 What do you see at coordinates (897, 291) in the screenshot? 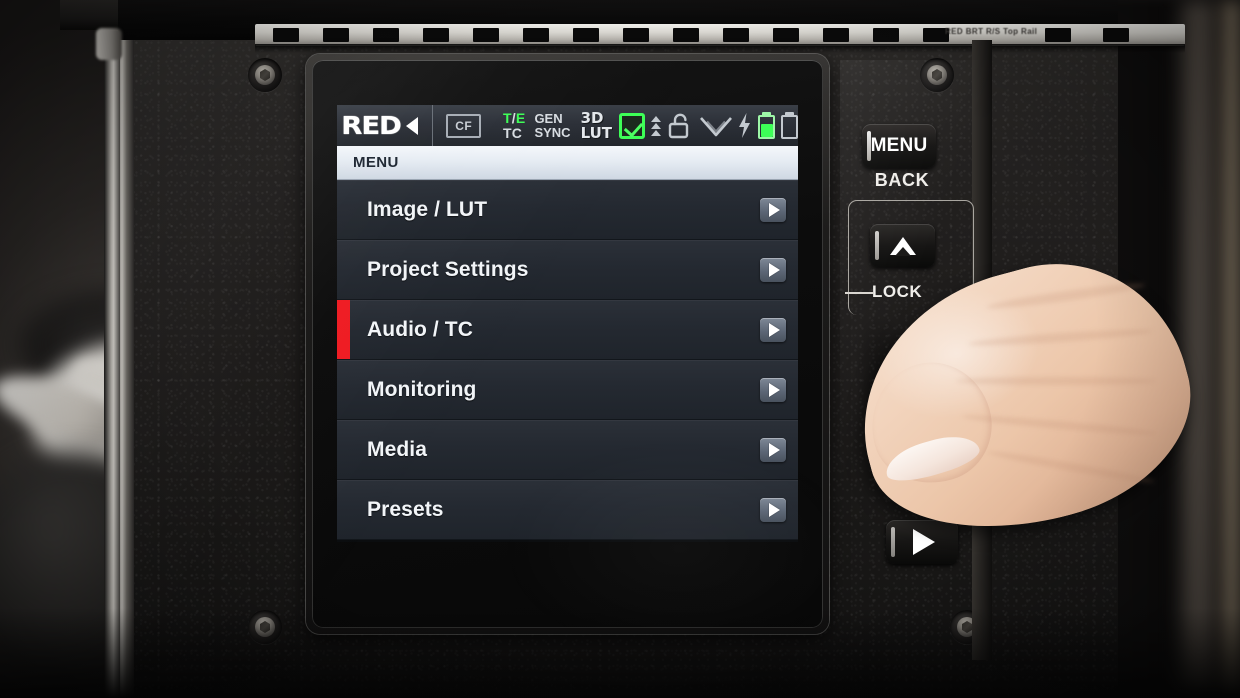
I see `lock-label: LOCK` at bounding box center [897, 291].